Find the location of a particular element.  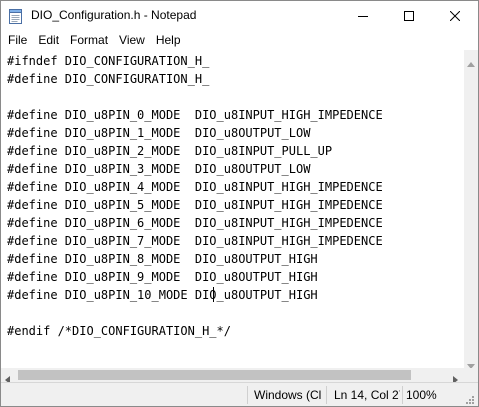

maximize-icon is located at coordinates (409, 16).